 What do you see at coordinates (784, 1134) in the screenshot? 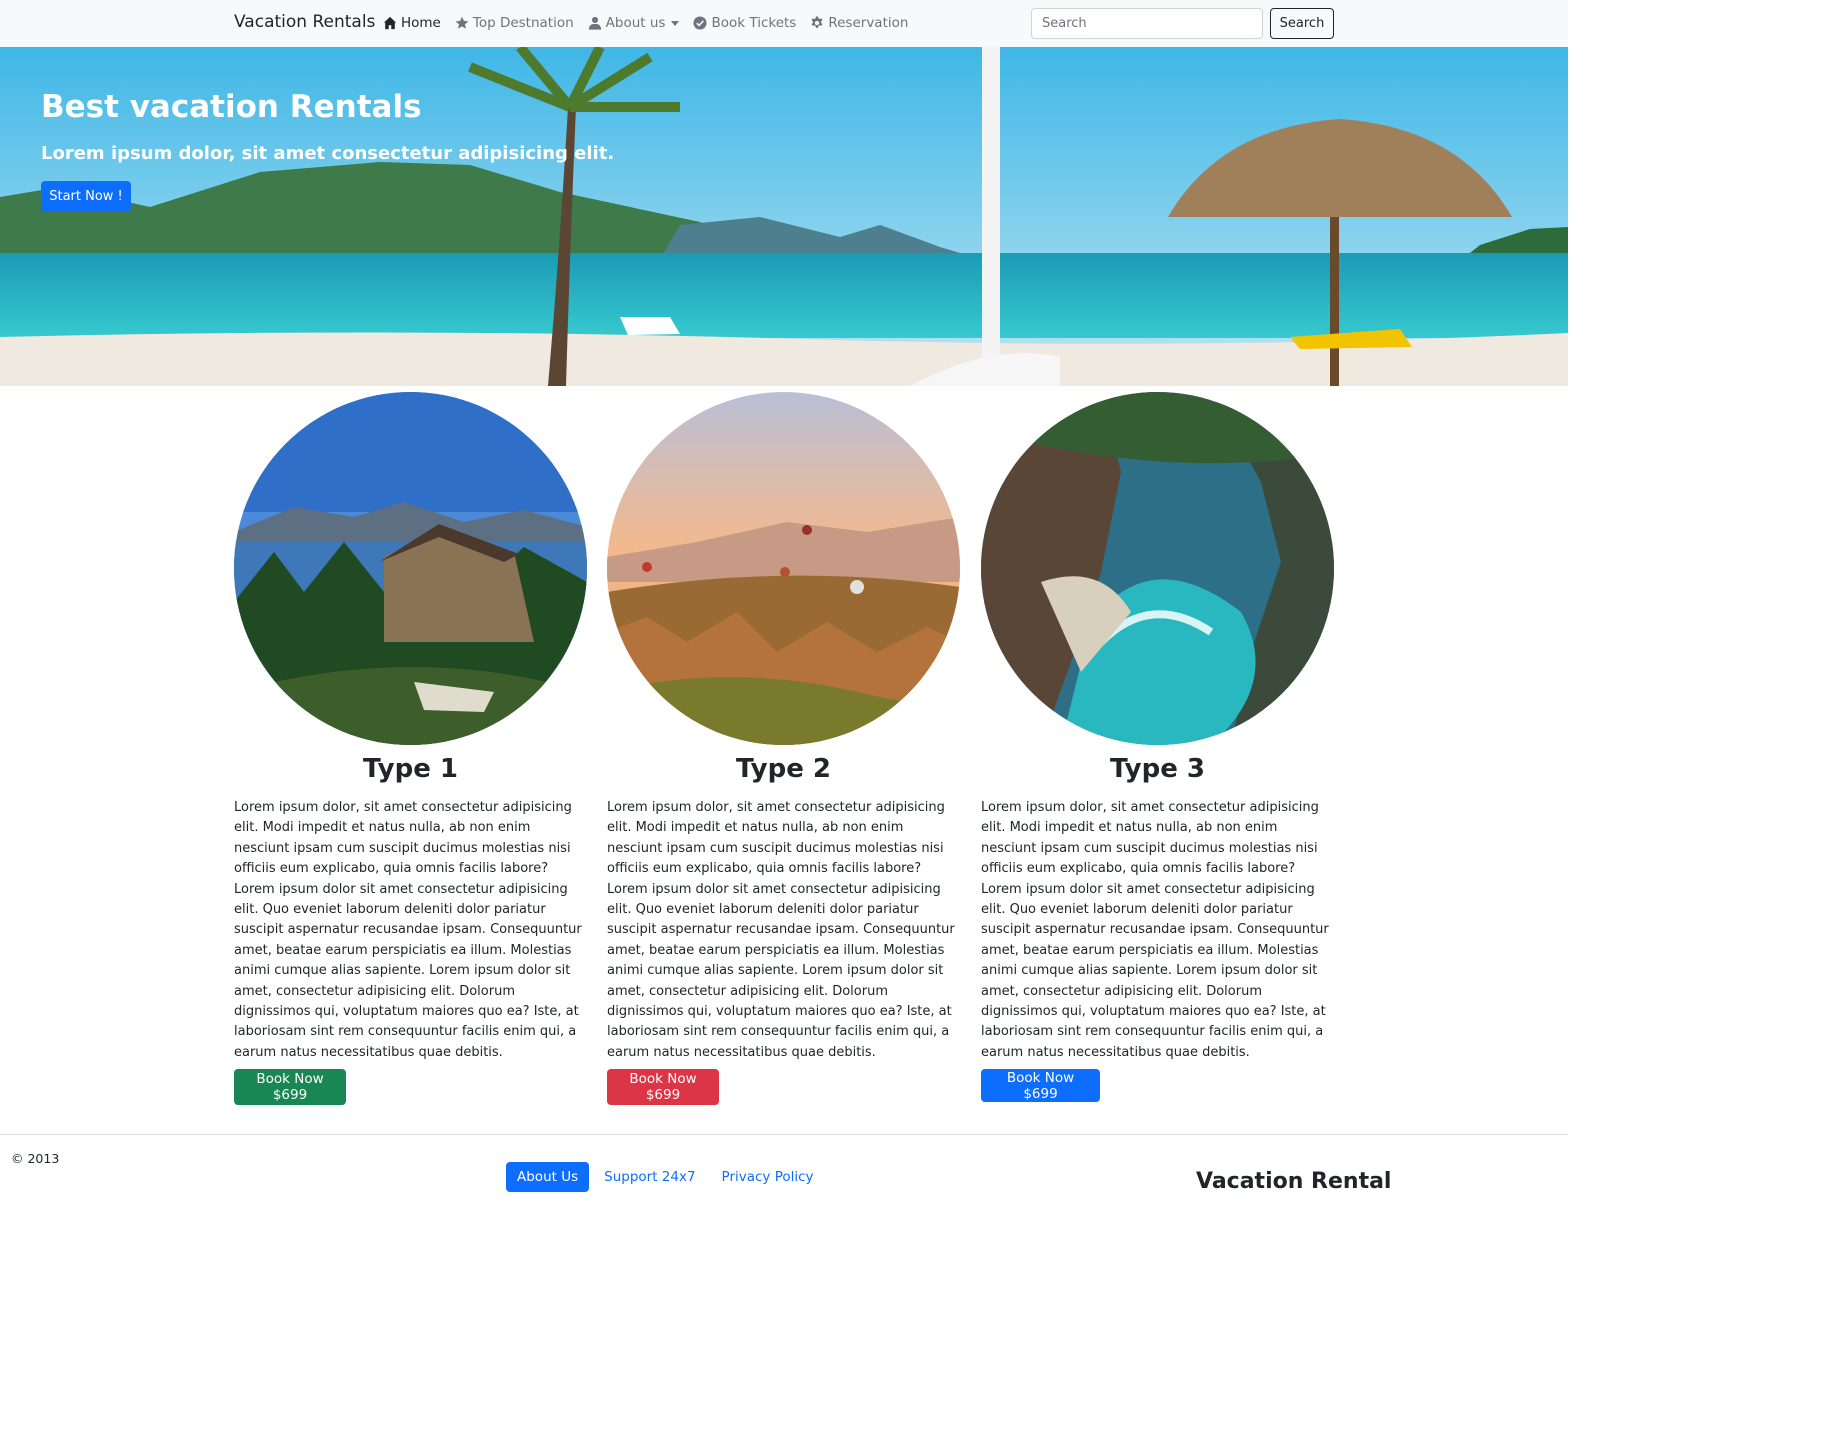
I see `footer-divider` at bounding box center [784, 1134].